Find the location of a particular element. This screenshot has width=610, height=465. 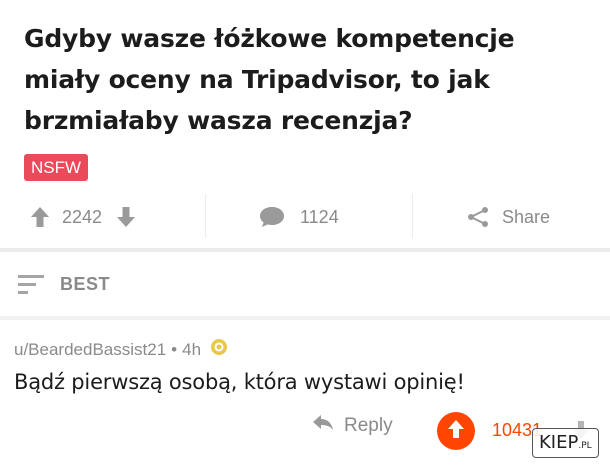

comment-author: u/BeardedBassist21 is located at coordinates (90, 350).